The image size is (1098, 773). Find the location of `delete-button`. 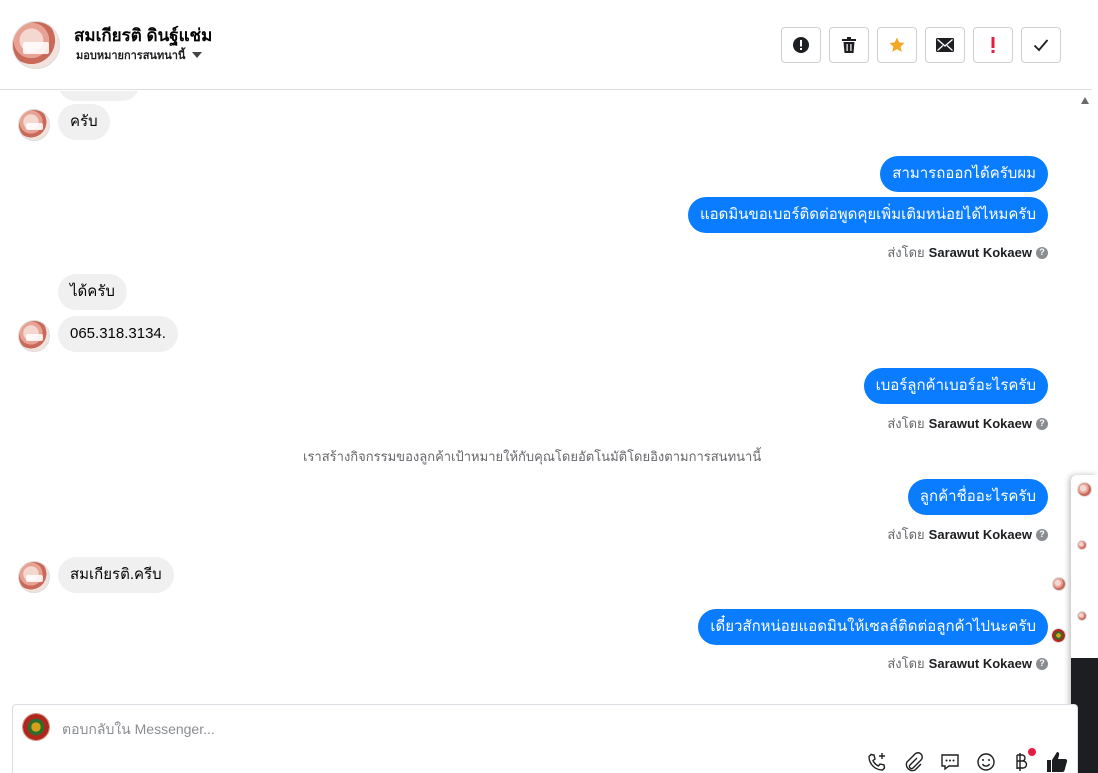

delete-button is located at coordinates (849, 45).